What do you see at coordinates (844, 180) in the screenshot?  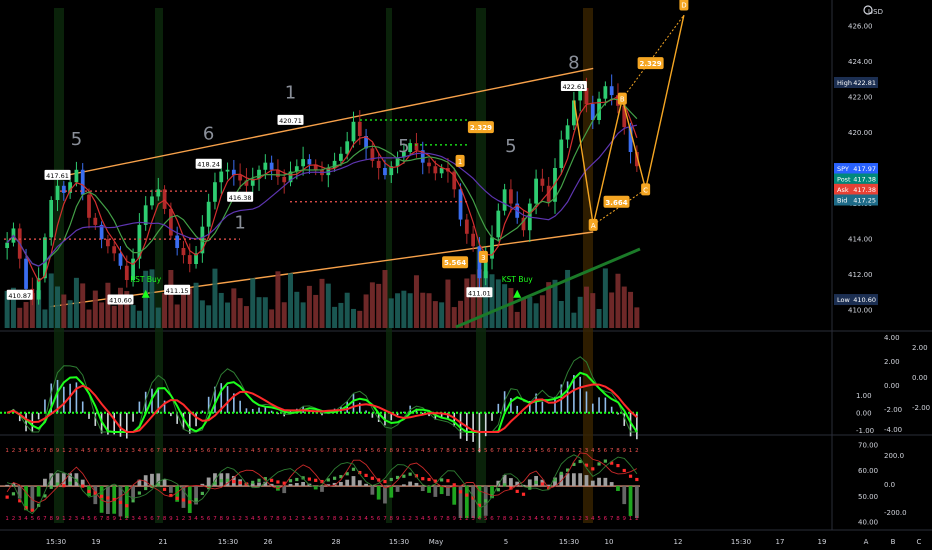 I see `side-label-name: Post` at bounding box center [844, 180].